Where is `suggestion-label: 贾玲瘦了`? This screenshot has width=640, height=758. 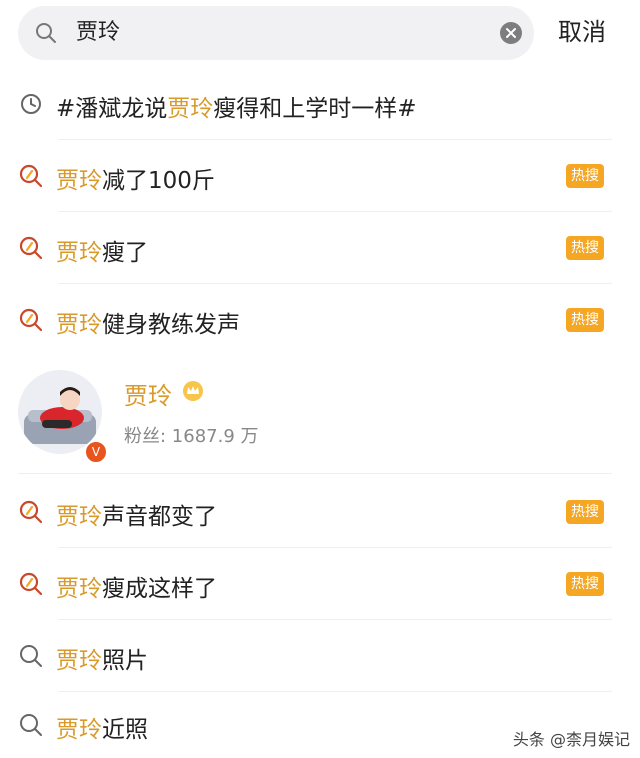
suggestion-label: 贾玲瘦了 is located at coordinates (102, 253).